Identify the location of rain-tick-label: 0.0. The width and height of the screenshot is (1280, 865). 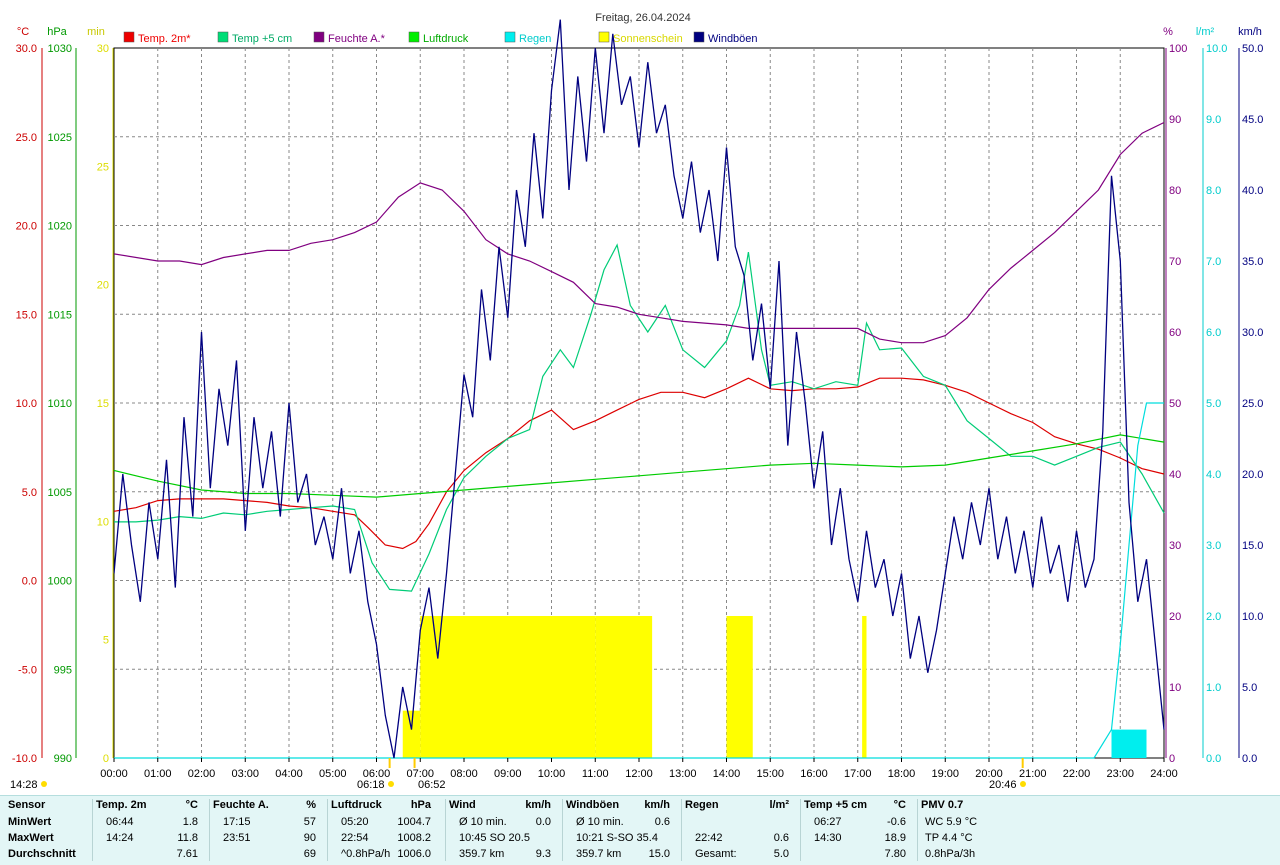
(1213, 759).